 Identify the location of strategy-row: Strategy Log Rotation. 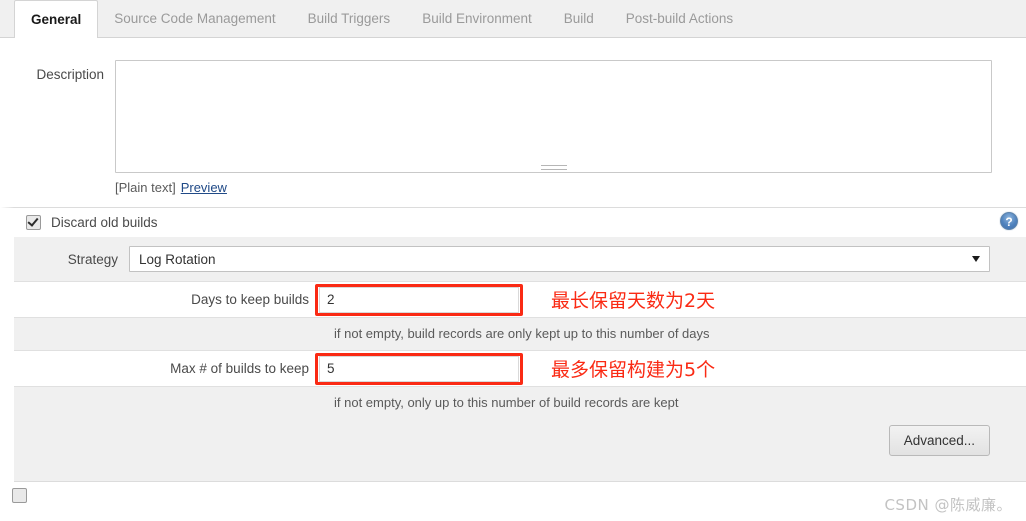
(520, 259).